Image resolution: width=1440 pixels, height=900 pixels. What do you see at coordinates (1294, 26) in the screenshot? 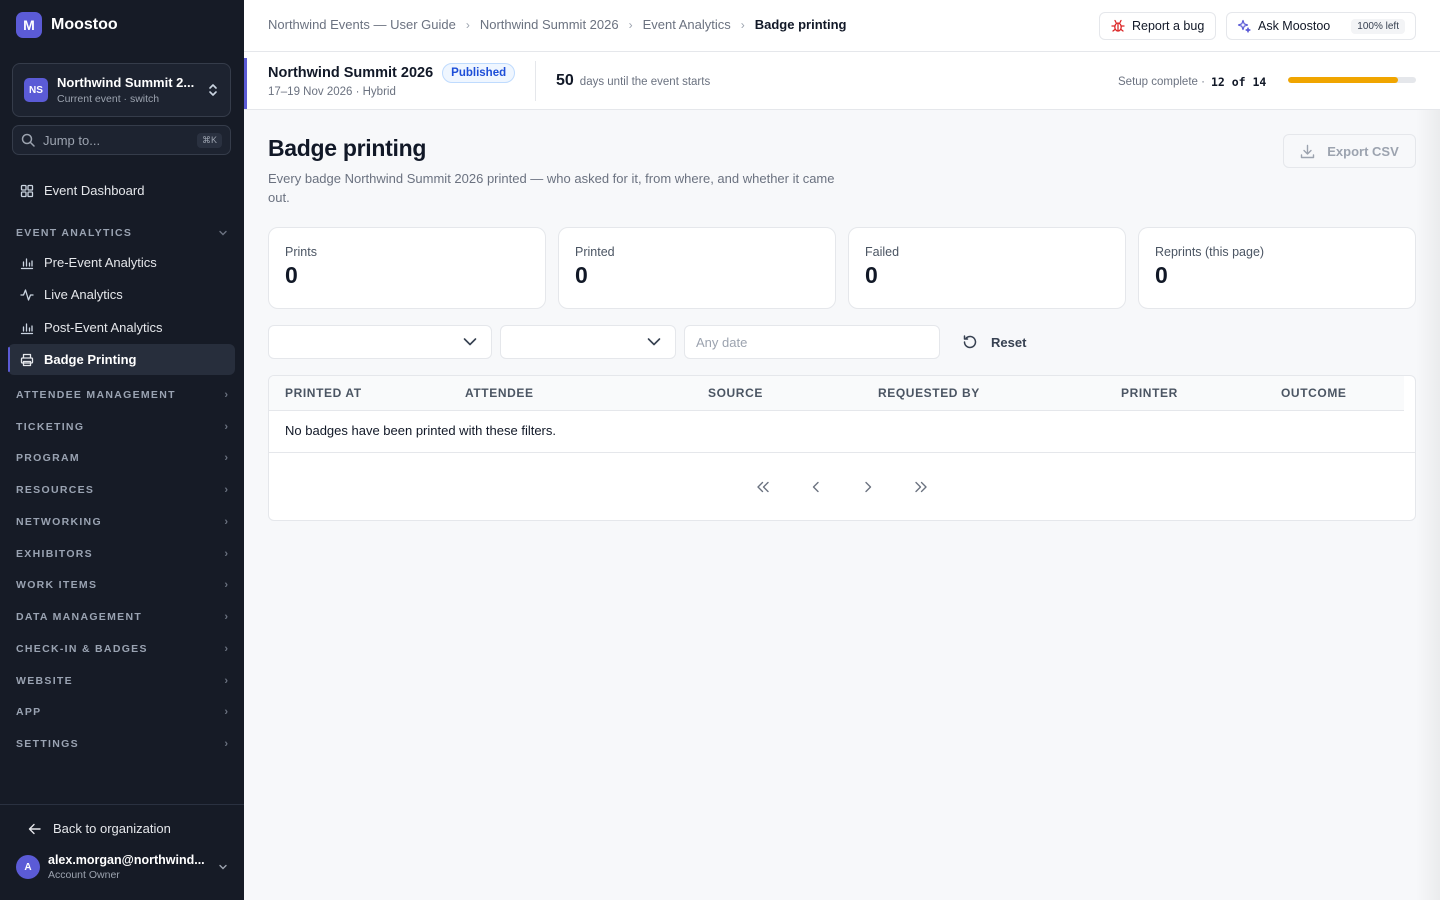
I see `ask-label: Ask Moostoo` at bounding box center [1294, 26].